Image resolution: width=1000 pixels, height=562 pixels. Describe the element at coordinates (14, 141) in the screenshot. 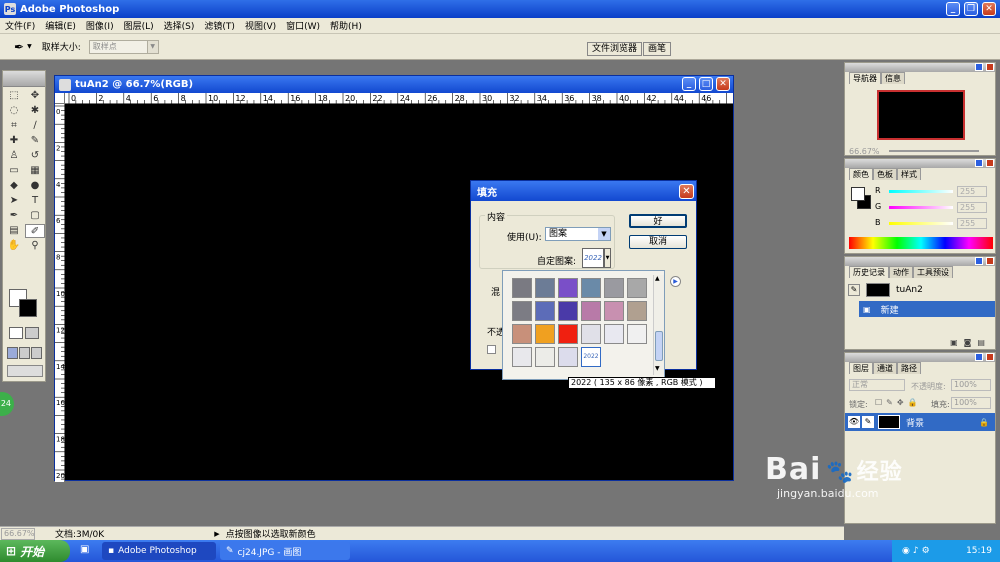

I see `healing-brush-tool-icon: ✚` at that location.